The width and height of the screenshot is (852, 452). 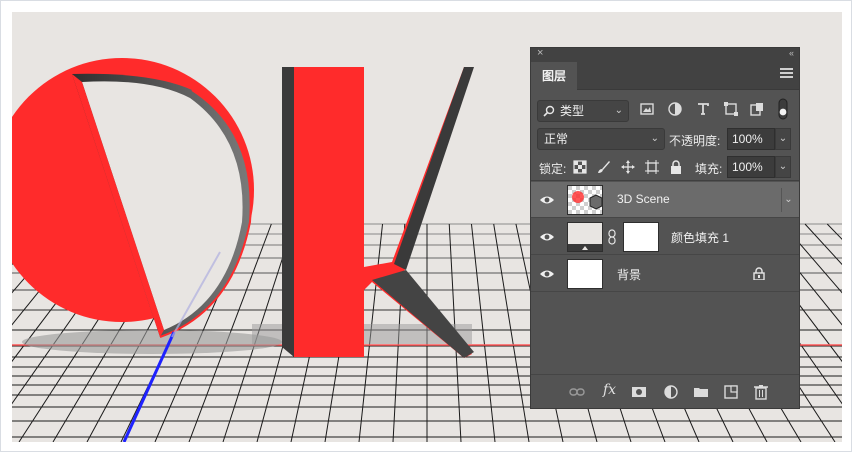 What do you see at coordinates (671, 392) in the screenshot?
I see `new-adjustment-icon` at bounding box center [671, 392].